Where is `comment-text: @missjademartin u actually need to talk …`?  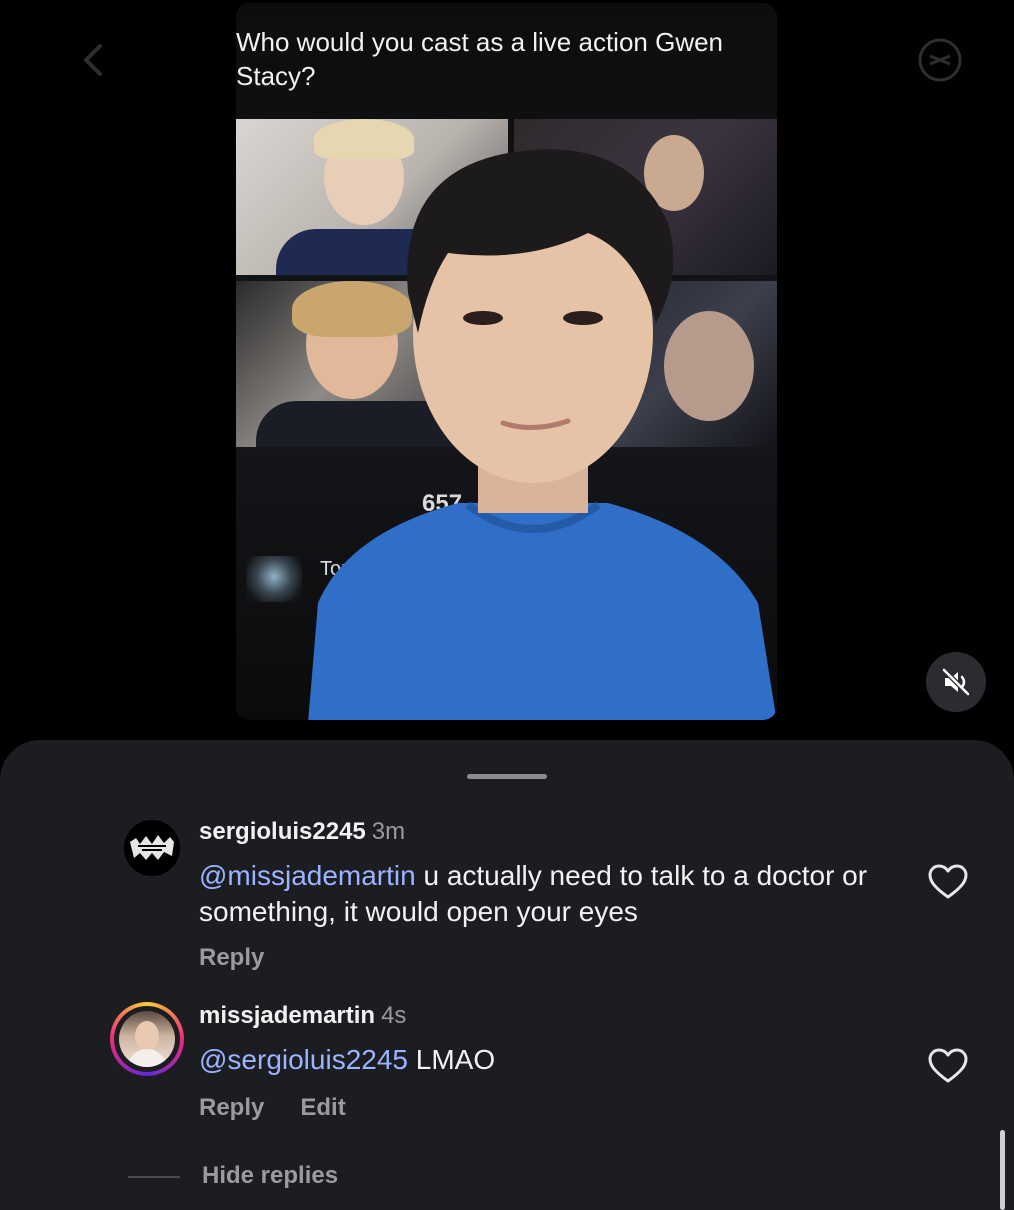 comment-text: @missjademartin u actually need to talk … is located at coordinates (549, 894).